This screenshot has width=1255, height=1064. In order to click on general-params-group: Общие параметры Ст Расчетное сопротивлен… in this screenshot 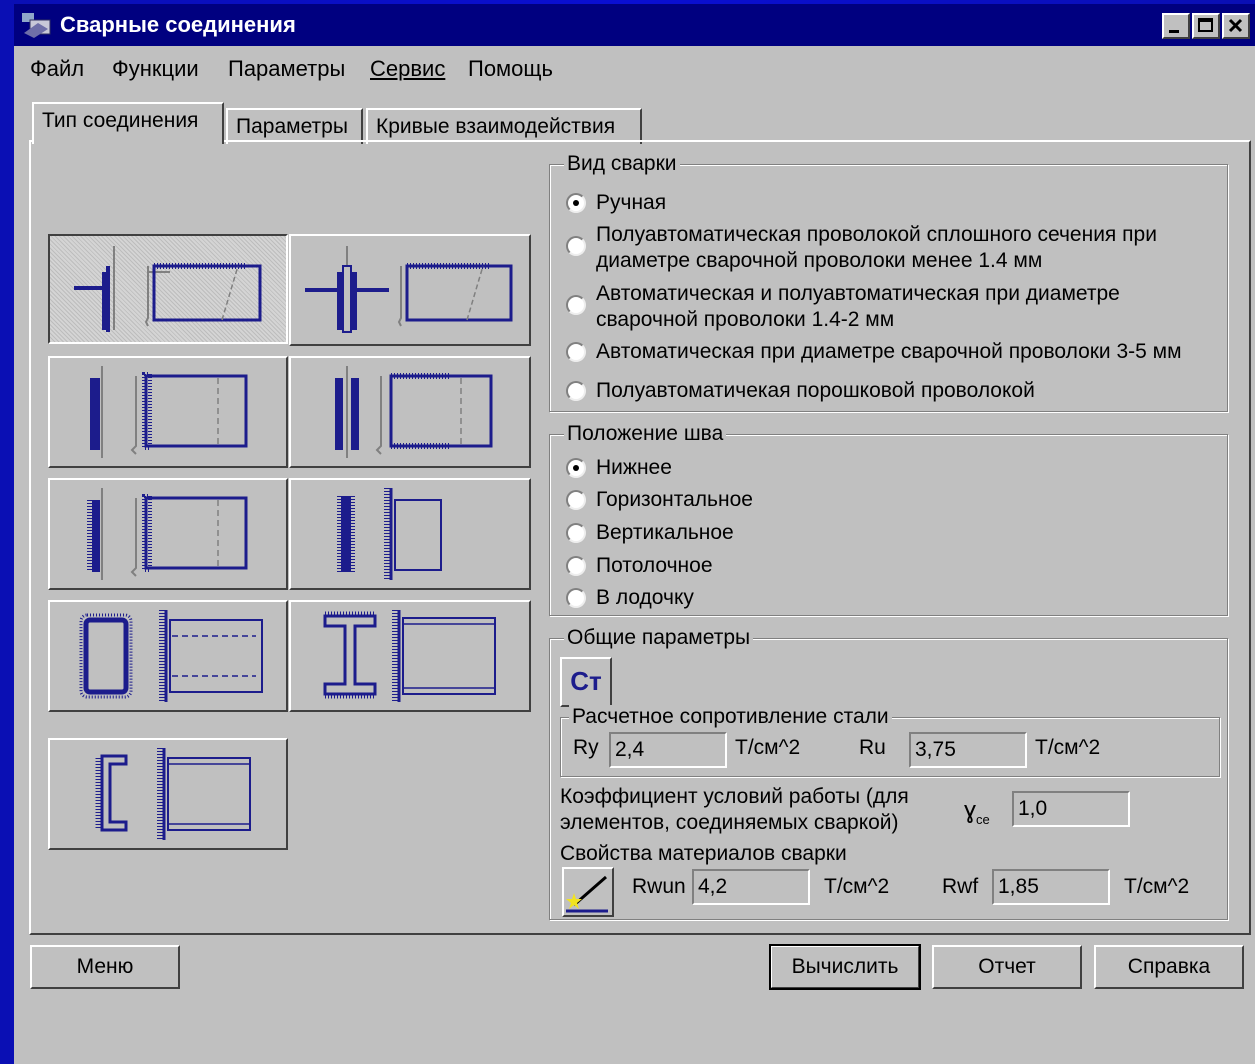, I will do `click(888, 773)`.